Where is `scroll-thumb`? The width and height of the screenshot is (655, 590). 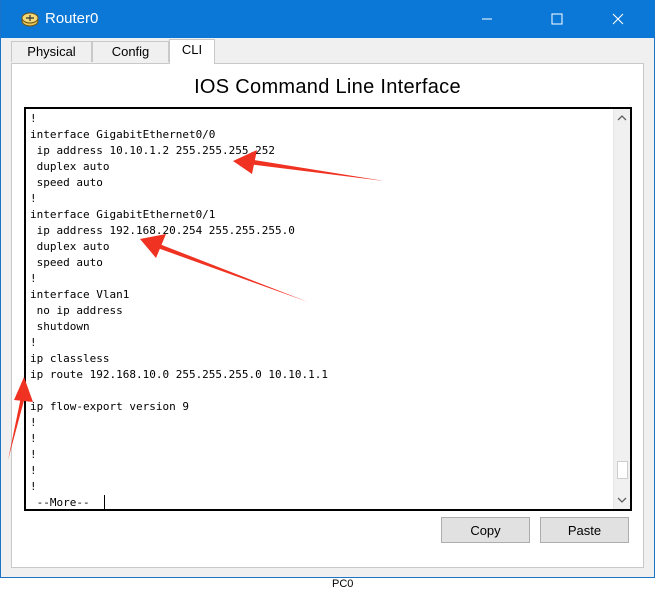 scroll-thumb is located at coordinates (622, 470).